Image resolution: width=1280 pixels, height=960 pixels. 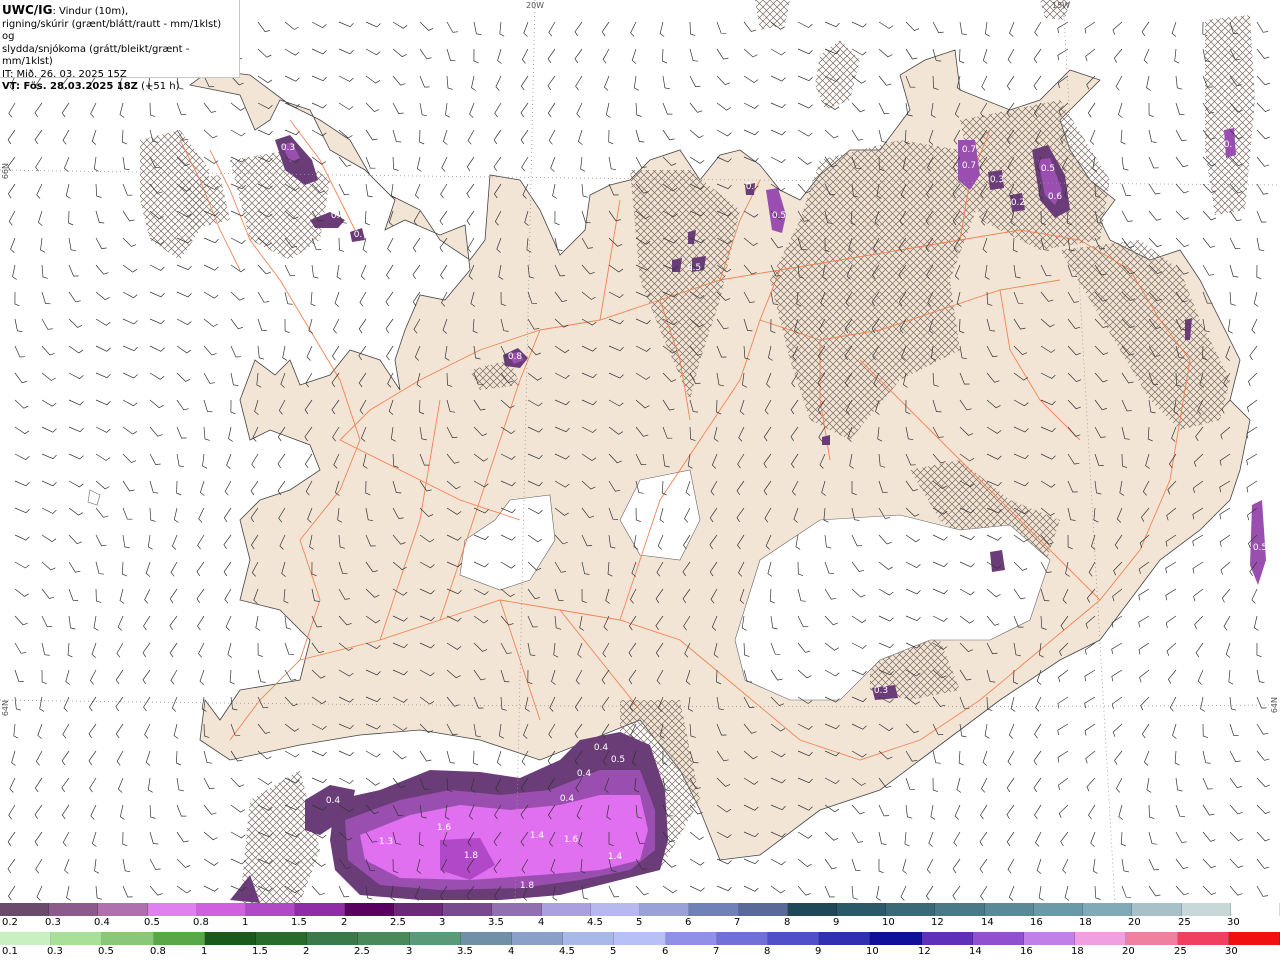 I want to click on legend-label: 16, so click(x=1026, y=951).